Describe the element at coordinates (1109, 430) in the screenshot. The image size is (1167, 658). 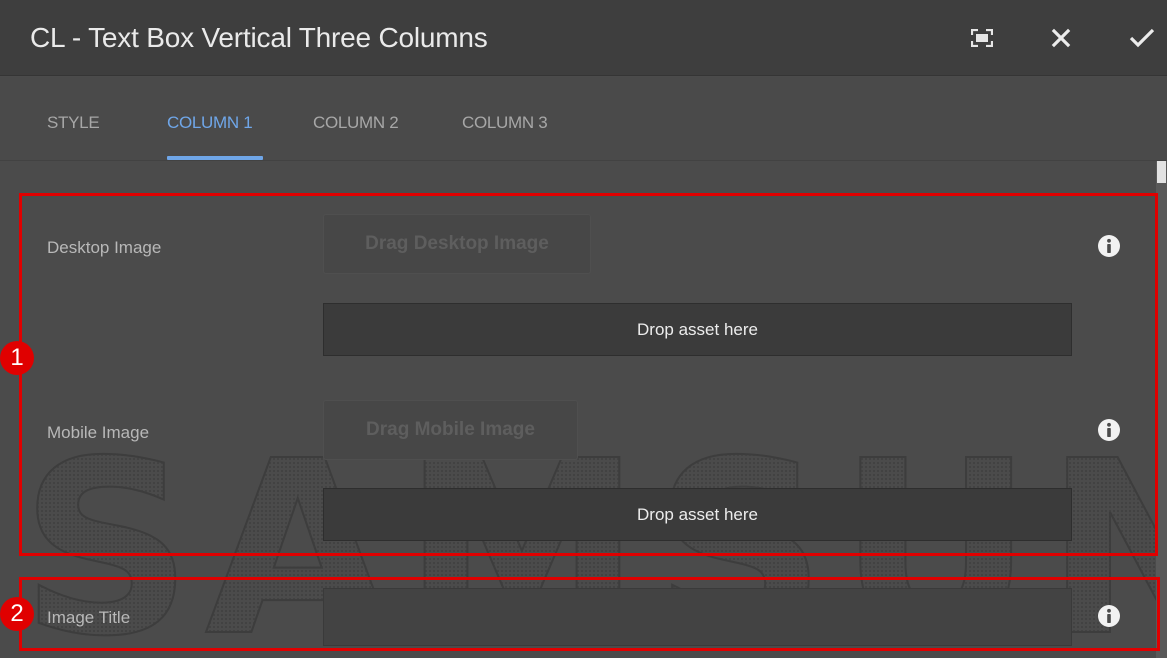
I see `mobile-image-info-icon` at that location.